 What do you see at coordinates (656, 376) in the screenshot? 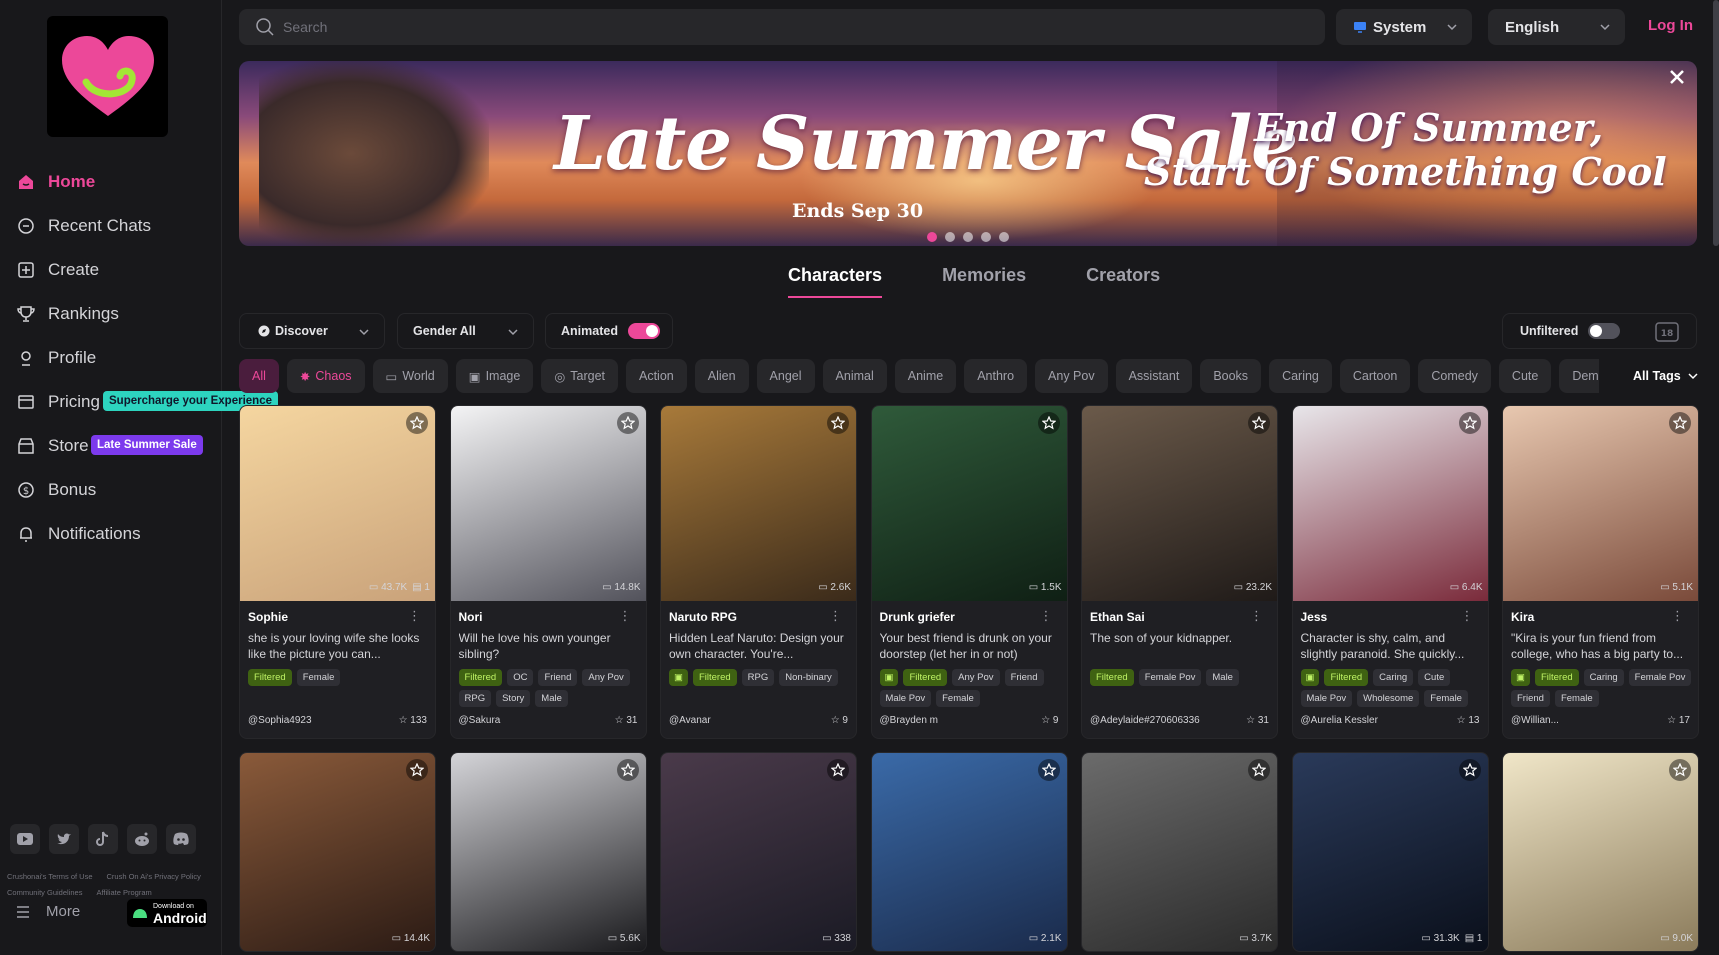
I see `tag-chip: Action` at bounding box center [656, 376].